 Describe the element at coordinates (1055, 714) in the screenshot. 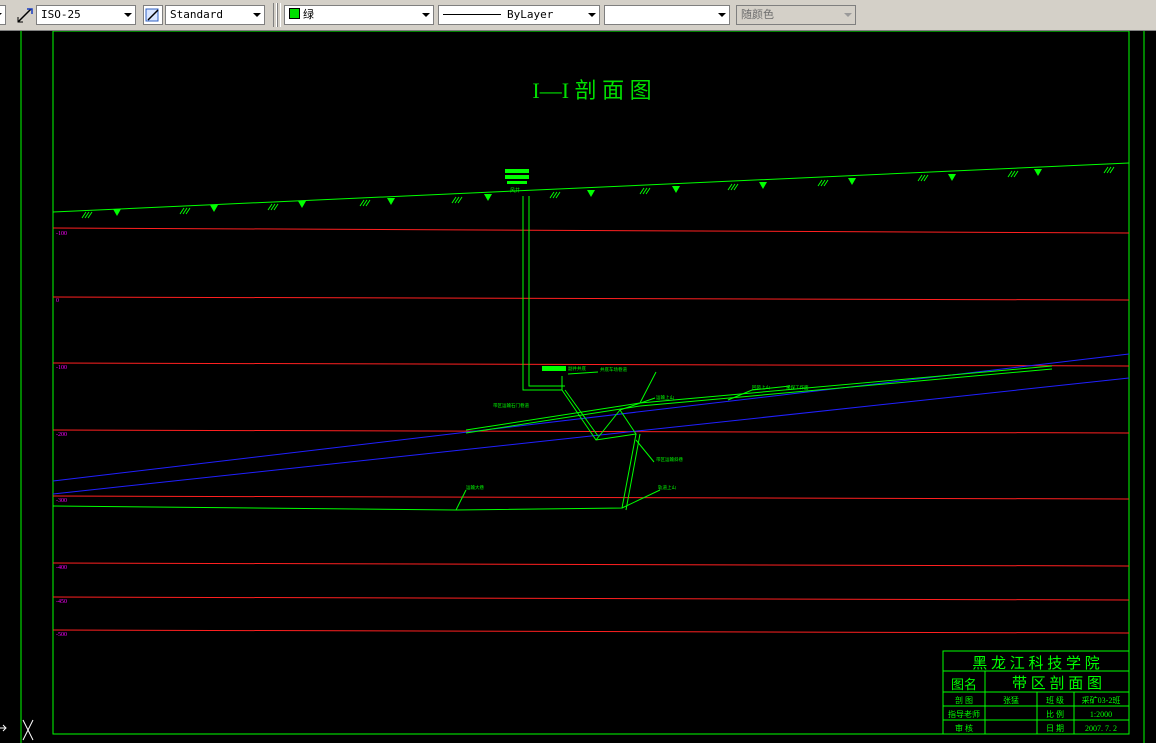

I see `tb-cell: 比 例` at that location.